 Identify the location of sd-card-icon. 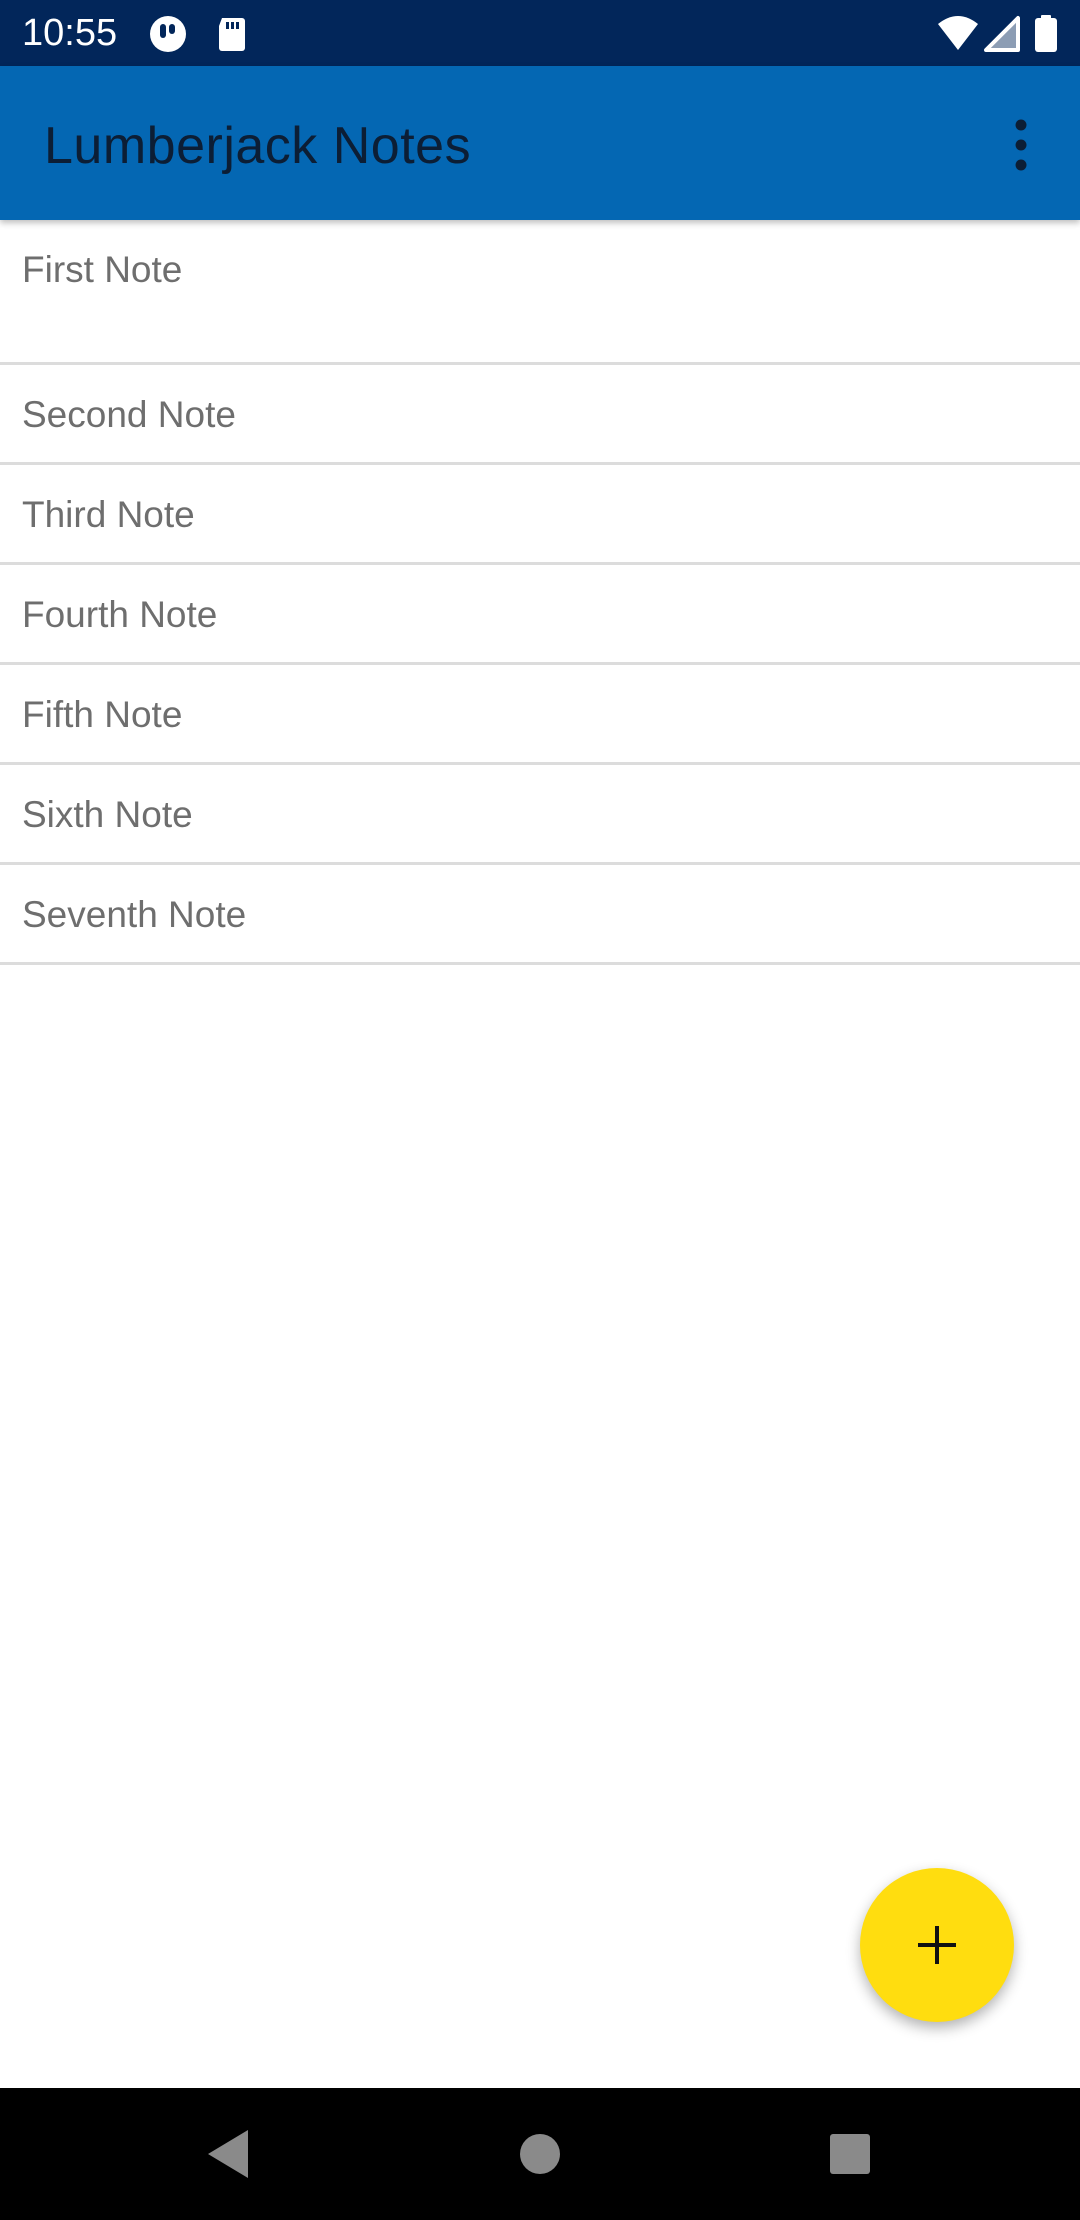
(232, 34).